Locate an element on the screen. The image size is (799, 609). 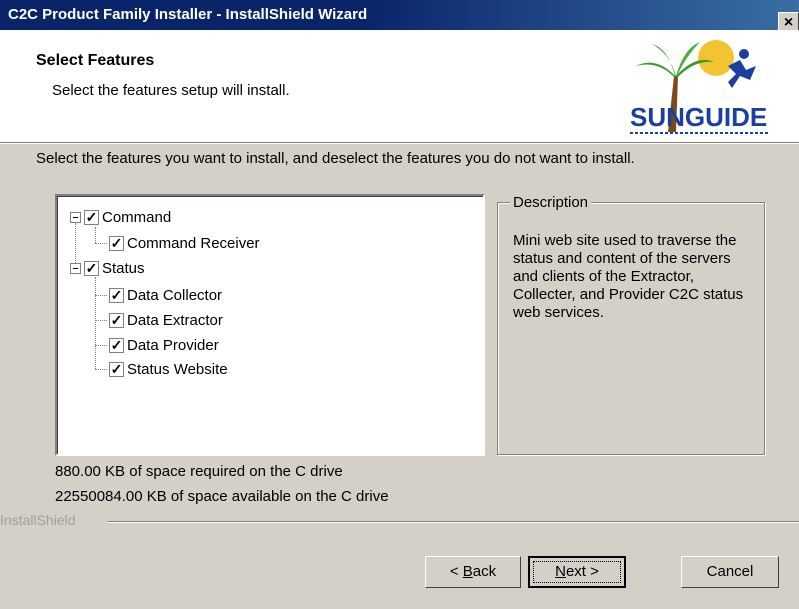
tree-item-label: Status is located at coordinates (123, 268).